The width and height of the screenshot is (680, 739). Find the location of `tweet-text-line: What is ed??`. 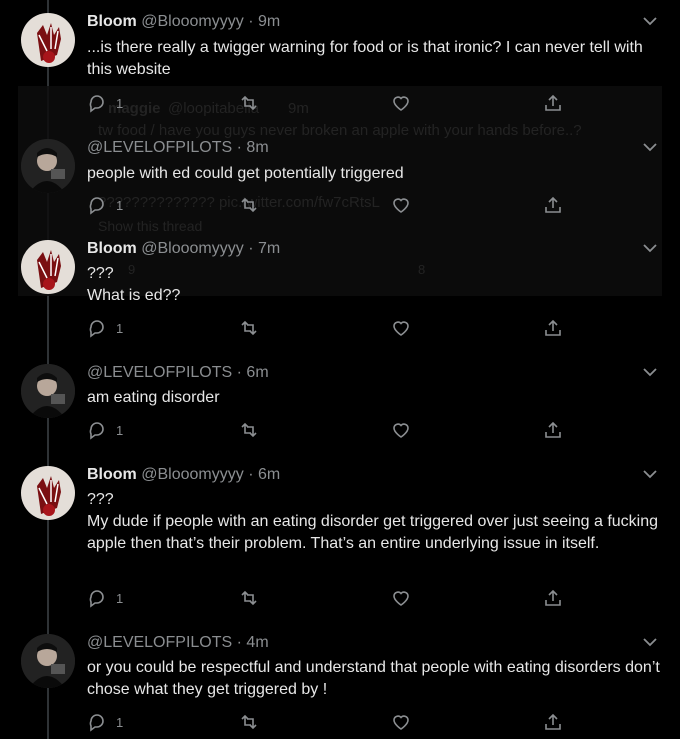

tweet-text-line: What is ed?? is located at coordinates (134, 295).